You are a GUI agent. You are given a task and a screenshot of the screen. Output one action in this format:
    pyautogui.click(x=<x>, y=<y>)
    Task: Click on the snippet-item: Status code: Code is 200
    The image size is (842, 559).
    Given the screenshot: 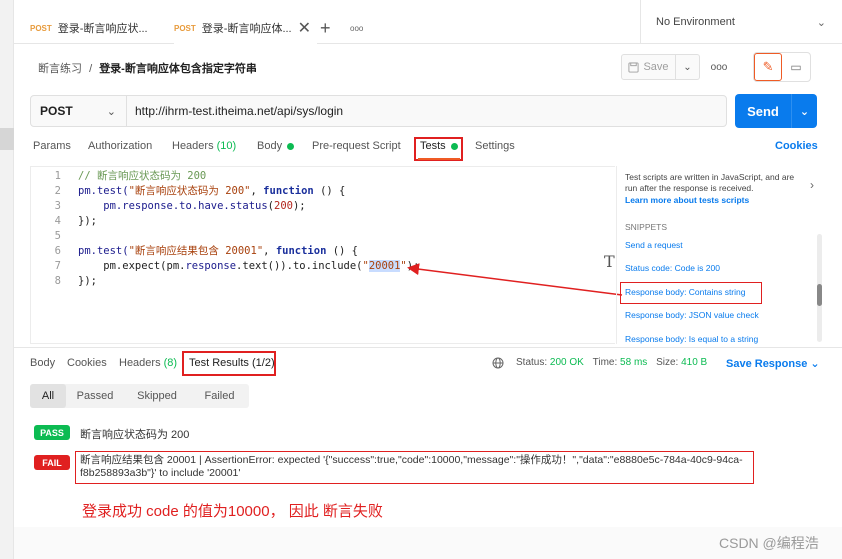 What is the action you would take?
    pyautogui.click(x=672, y=268)
    